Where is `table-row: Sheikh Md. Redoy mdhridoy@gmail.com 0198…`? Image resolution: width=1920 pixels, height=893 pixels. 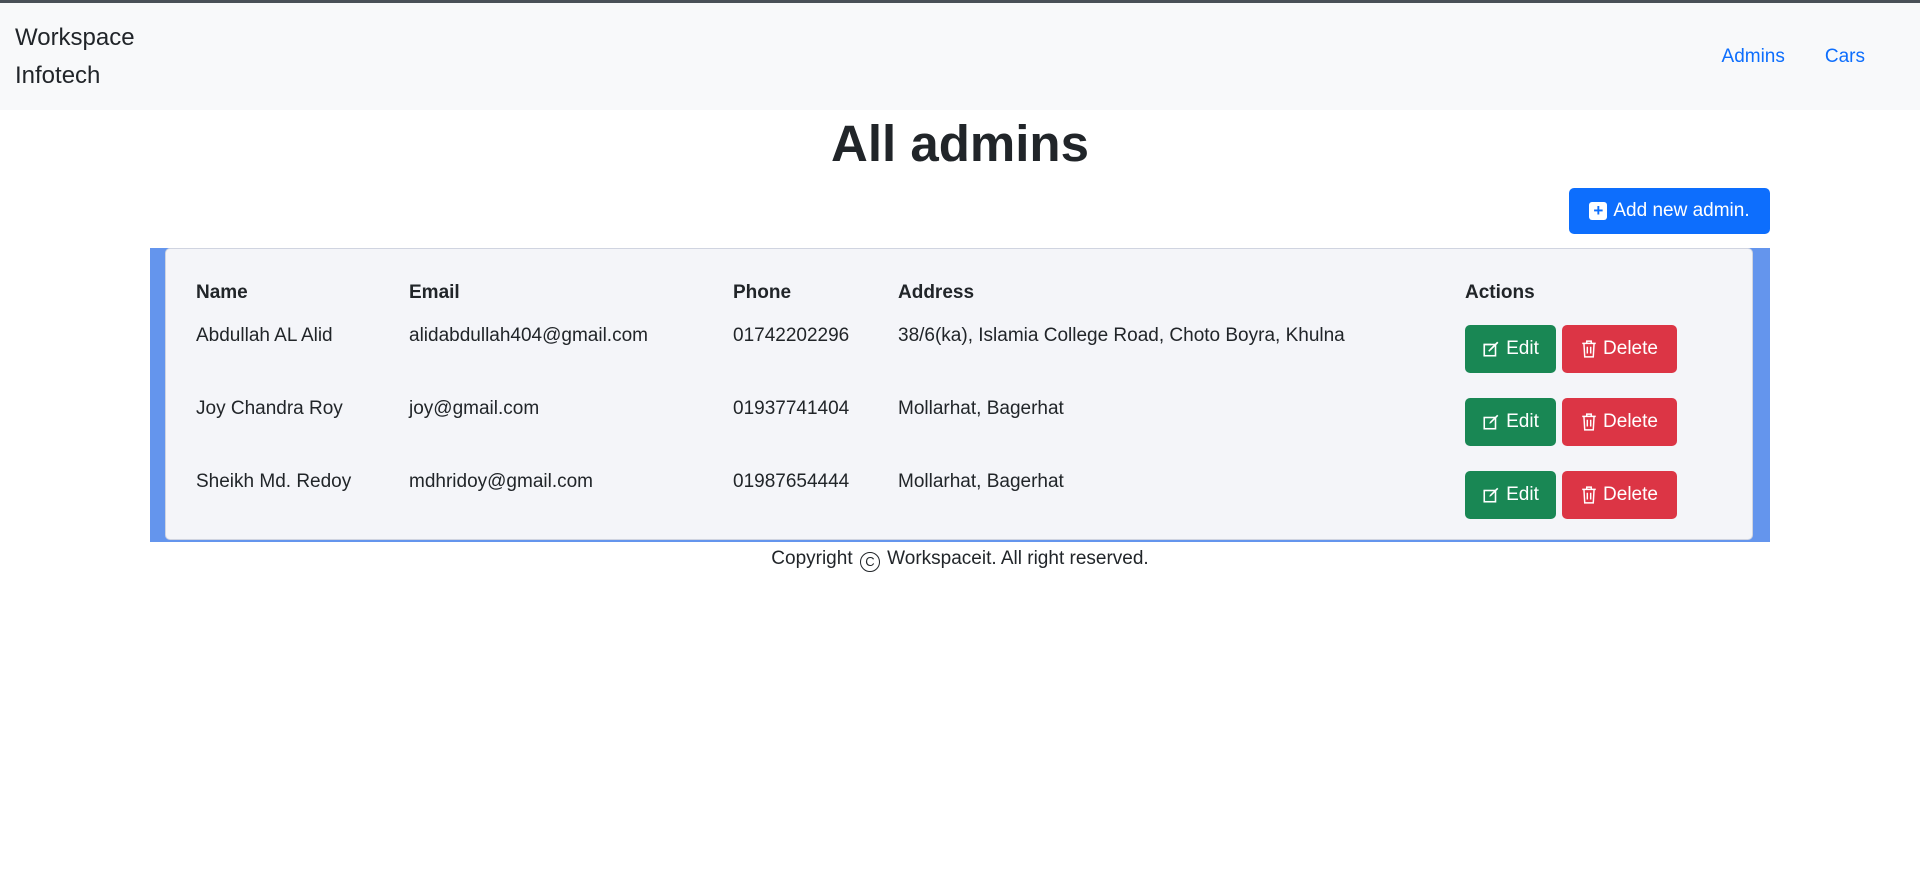 table-row: Sheikh Md. Redoy mdhridoy@gmail.com 0198… is located at coordinates (966, 501).